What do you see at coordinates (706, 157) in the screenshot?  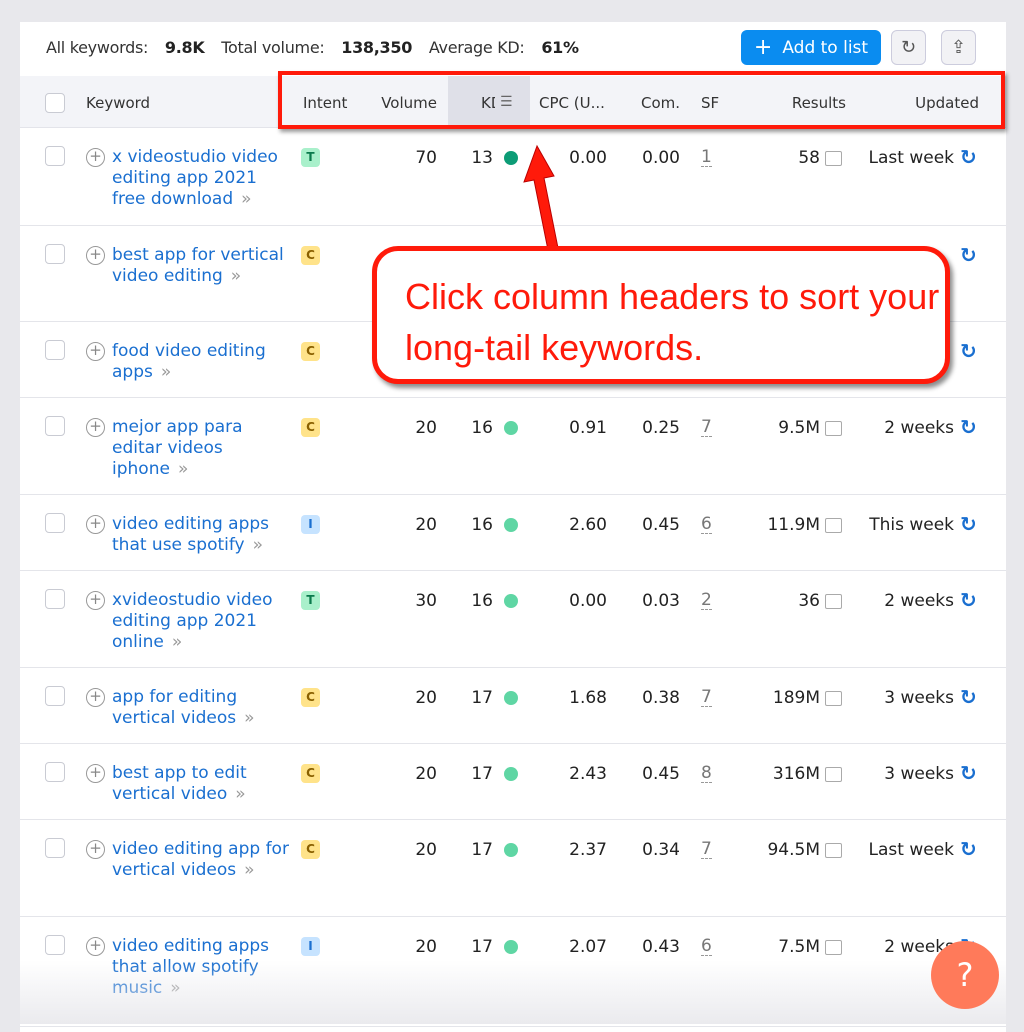 I see `sf-link: 1` at bounding box center [706, 157].